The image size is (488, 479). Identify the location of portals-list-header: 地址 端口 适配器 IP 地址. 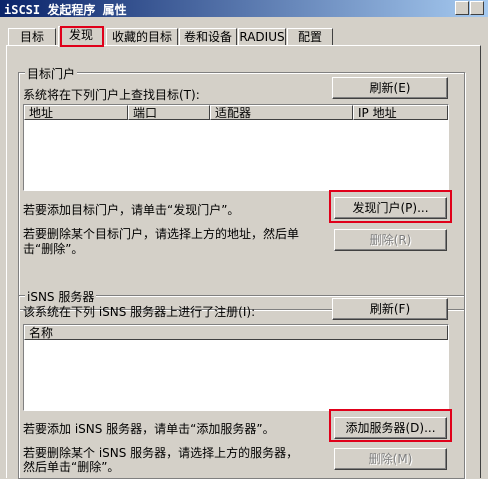
(236, 112).